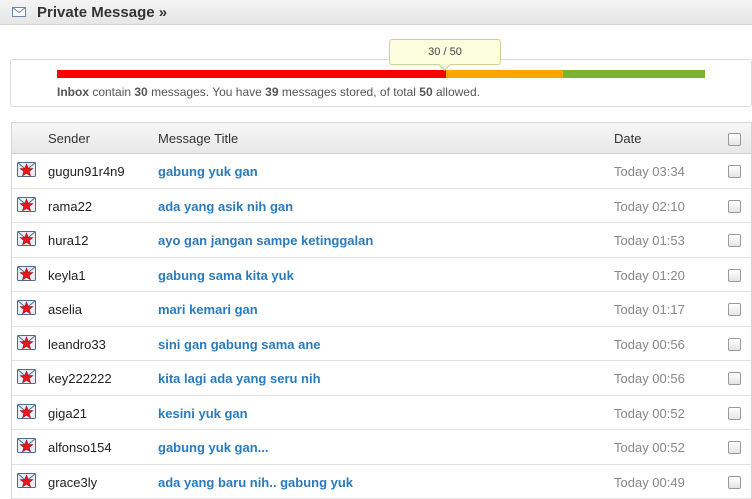  Describe the element at coordinates (72, 482) in the screenshot. I see `message-sender: grace3ly` at that location.